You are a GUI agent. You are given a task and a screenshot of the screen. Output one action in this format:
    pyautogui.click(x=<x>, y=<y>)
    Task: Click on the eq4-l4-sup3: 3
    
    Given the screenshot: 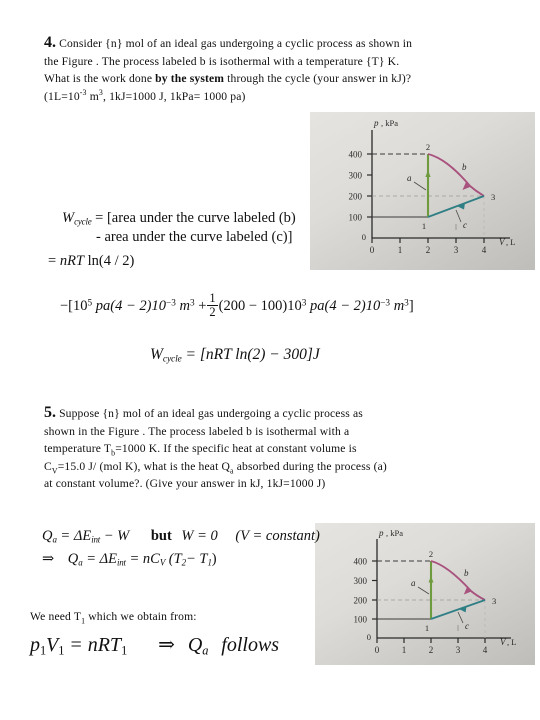 What is the action you would take?
    pyautogui.click(x=192, y=303)
    